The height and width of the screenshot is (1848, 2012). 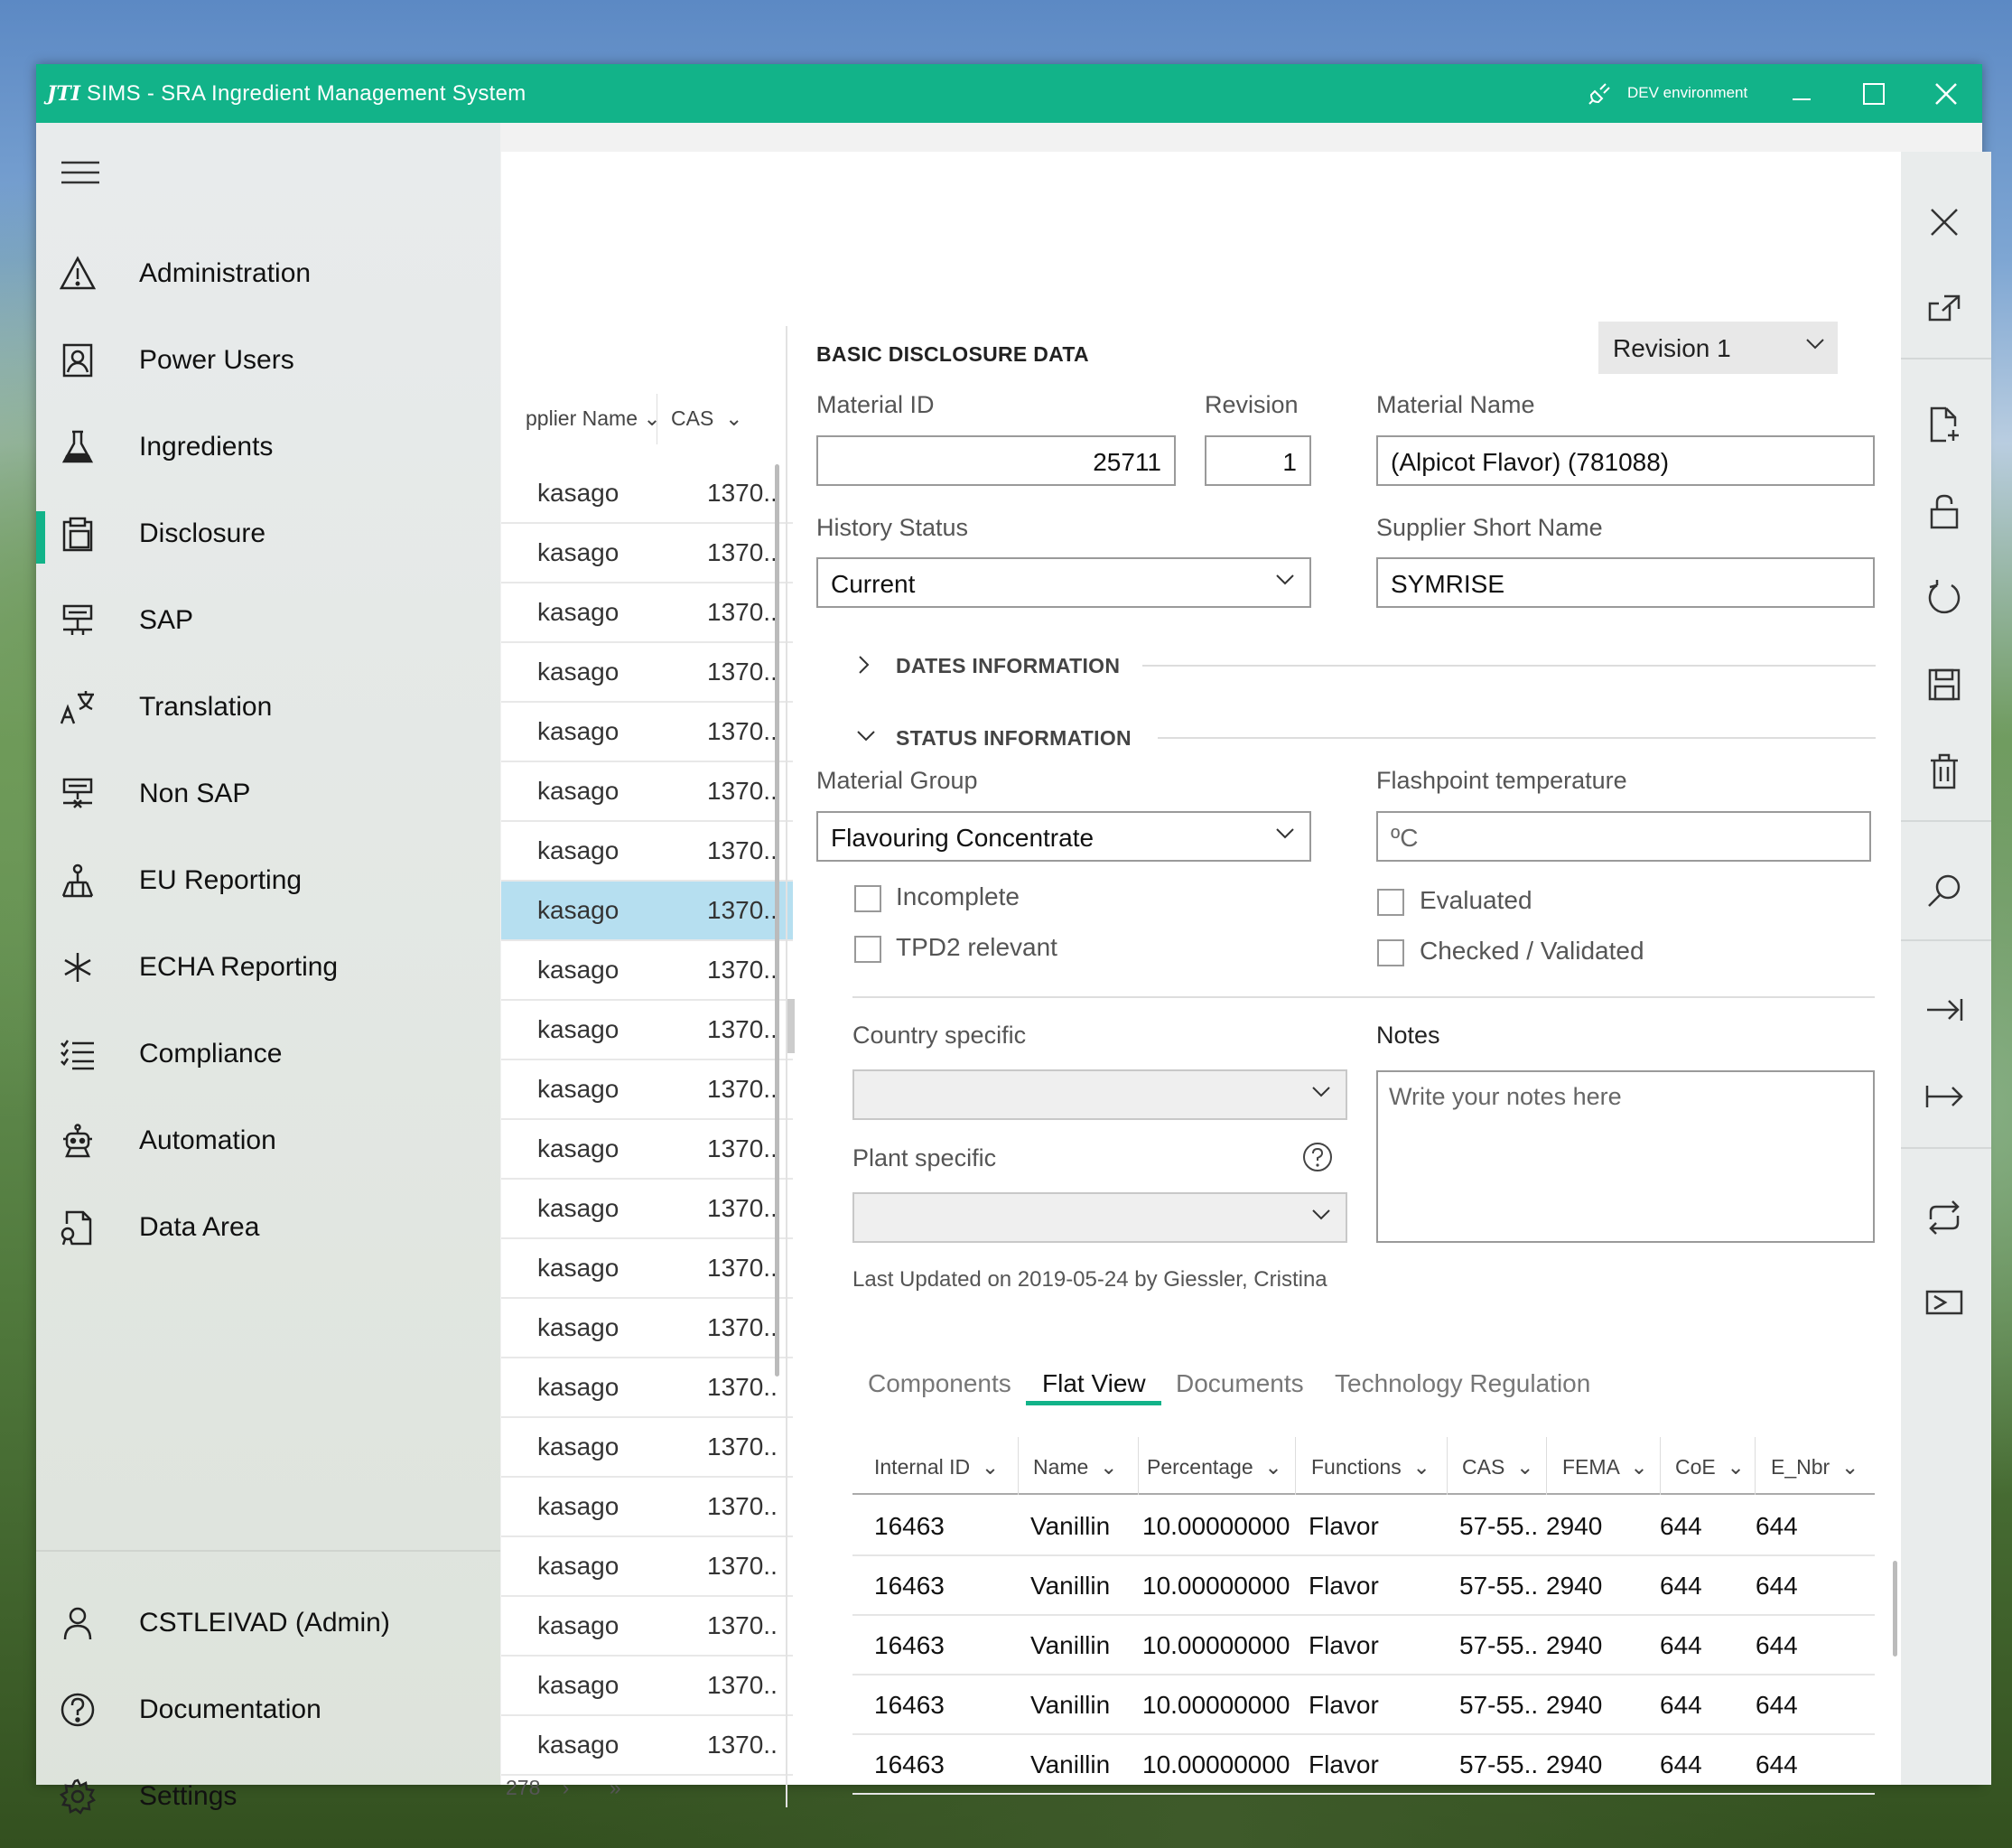 What do you see at coordinates (268, 533) in the screenshot?
I see `nav-item-disclosure: Disclosure` at bounding box center [268, 533].